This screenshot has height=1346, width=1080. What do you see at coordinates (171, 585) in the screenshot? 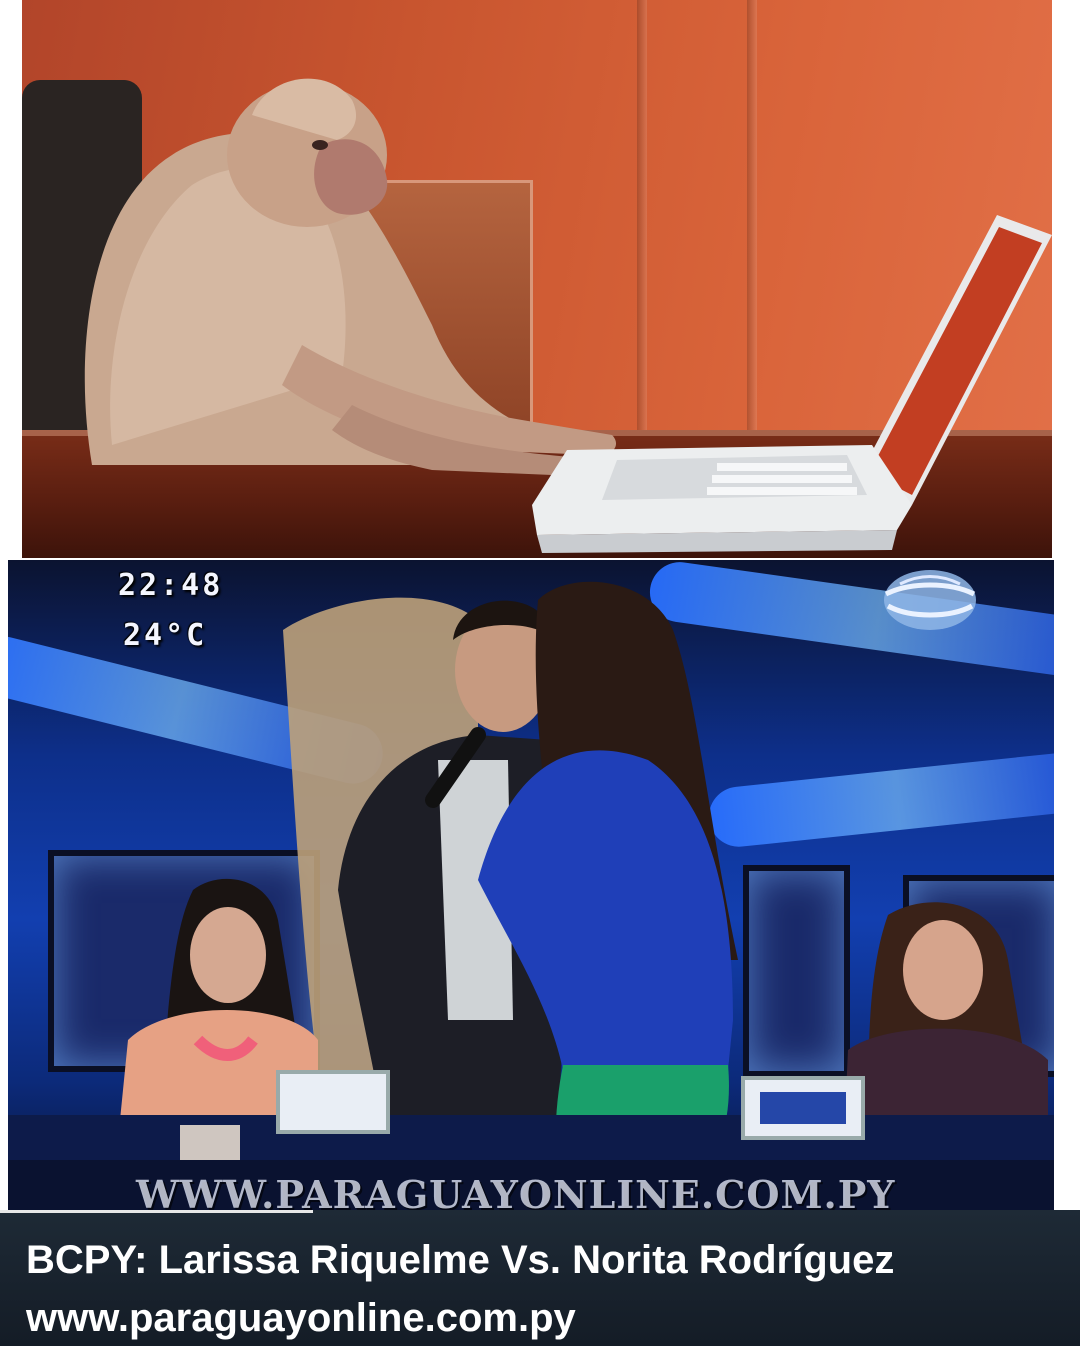
I see `tv-clock: 22:48` at bounding box center [171, 585].